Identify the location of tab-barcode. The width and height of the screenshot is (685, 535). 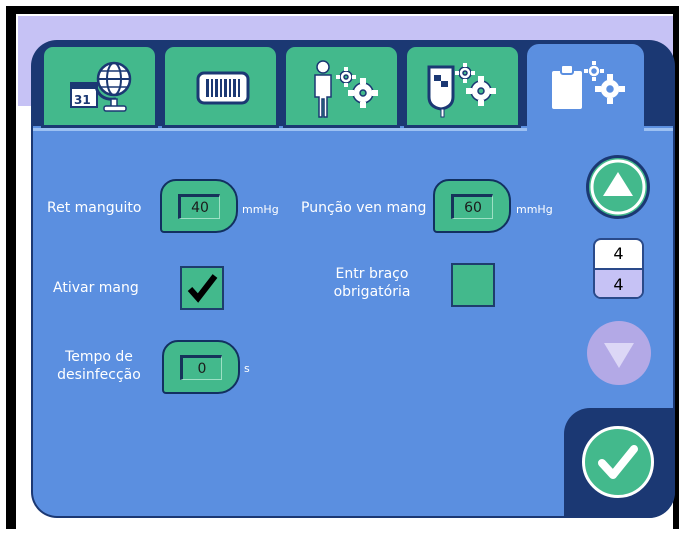
(220, 86).